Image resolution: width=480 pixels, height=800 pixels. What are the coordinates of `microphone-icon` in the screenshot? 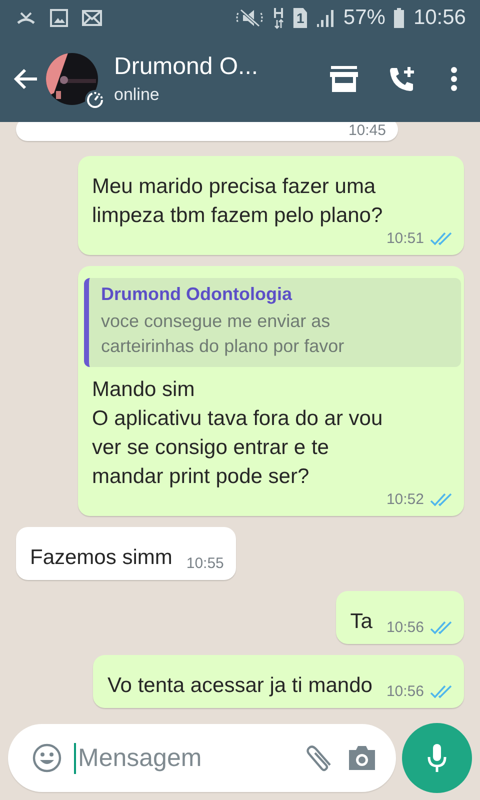 It's located at (437, 758).